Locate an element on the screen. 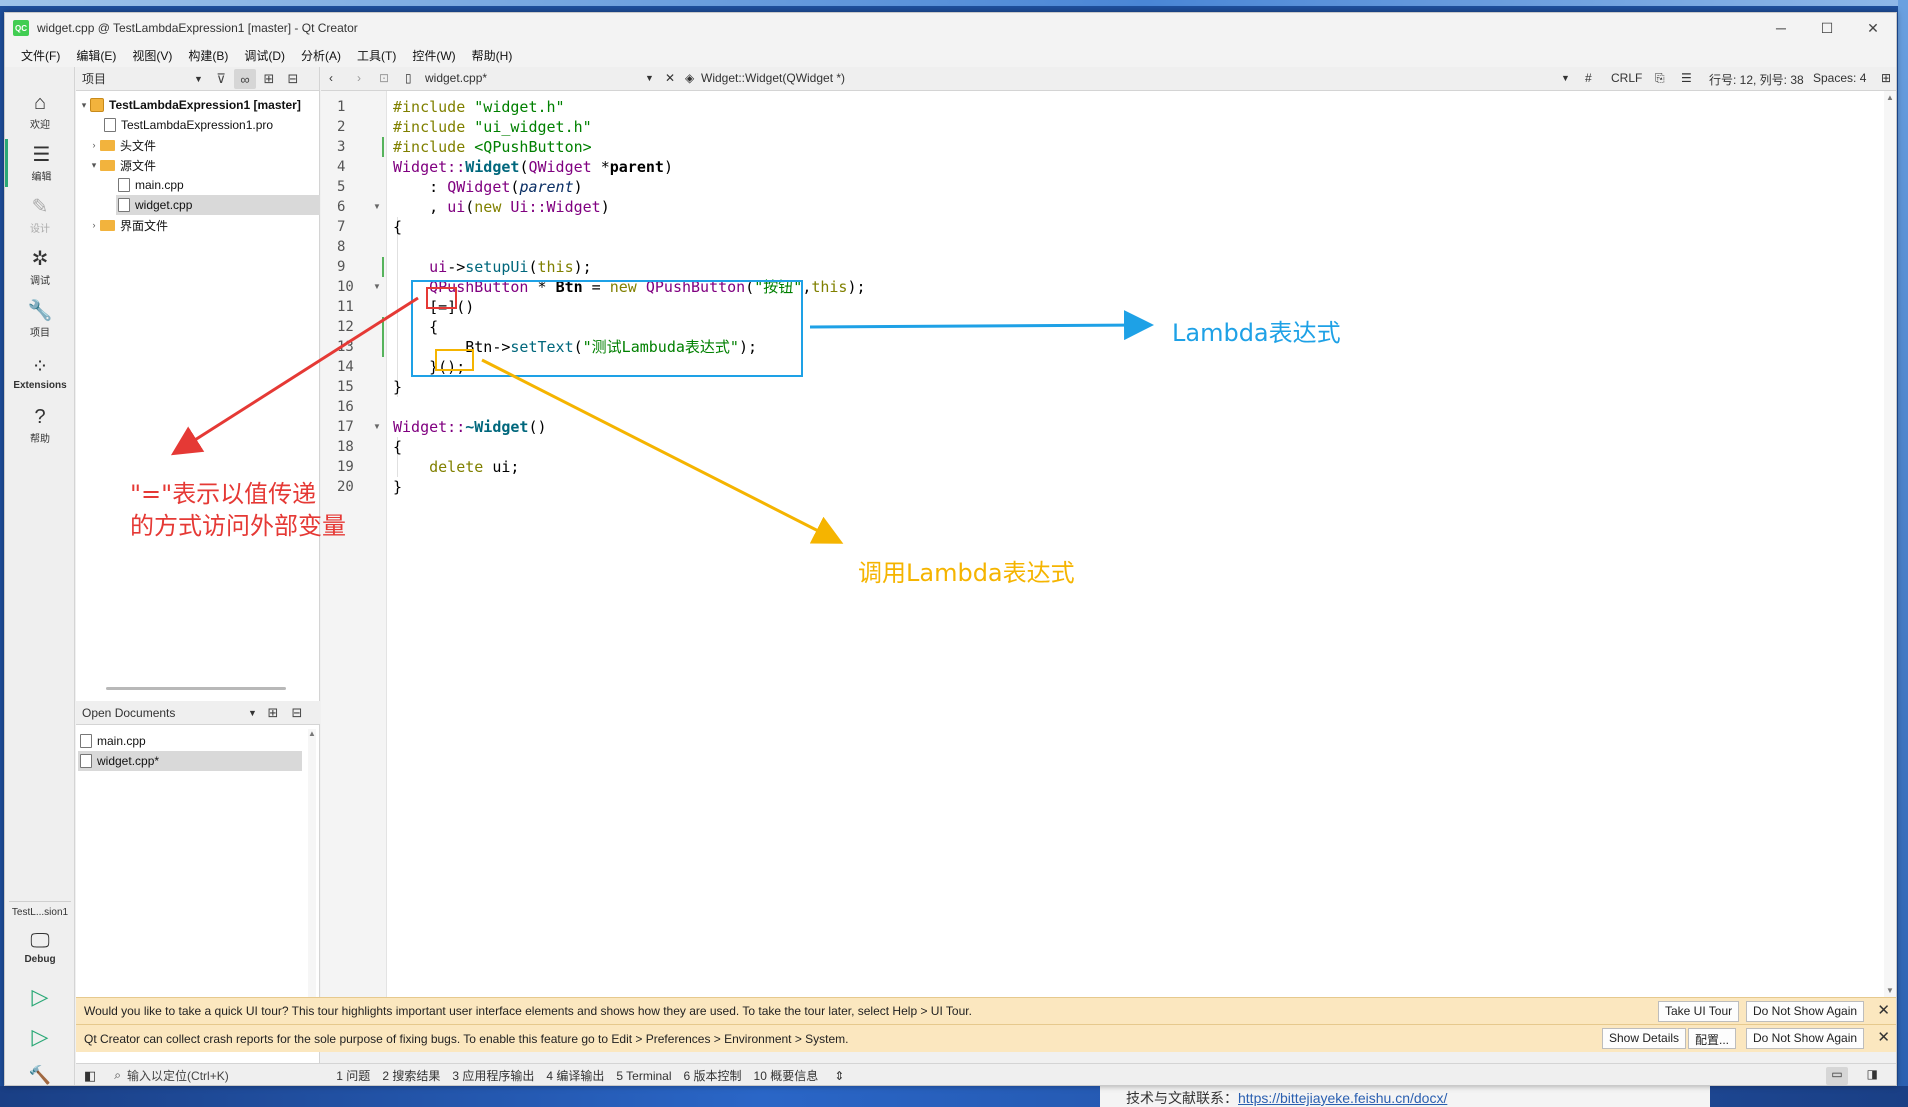 Image resolution: width=1908 pixels, height=1107 pixels. lambda-annotation: Lambda表达式 is located at coordinates (1256, 333).